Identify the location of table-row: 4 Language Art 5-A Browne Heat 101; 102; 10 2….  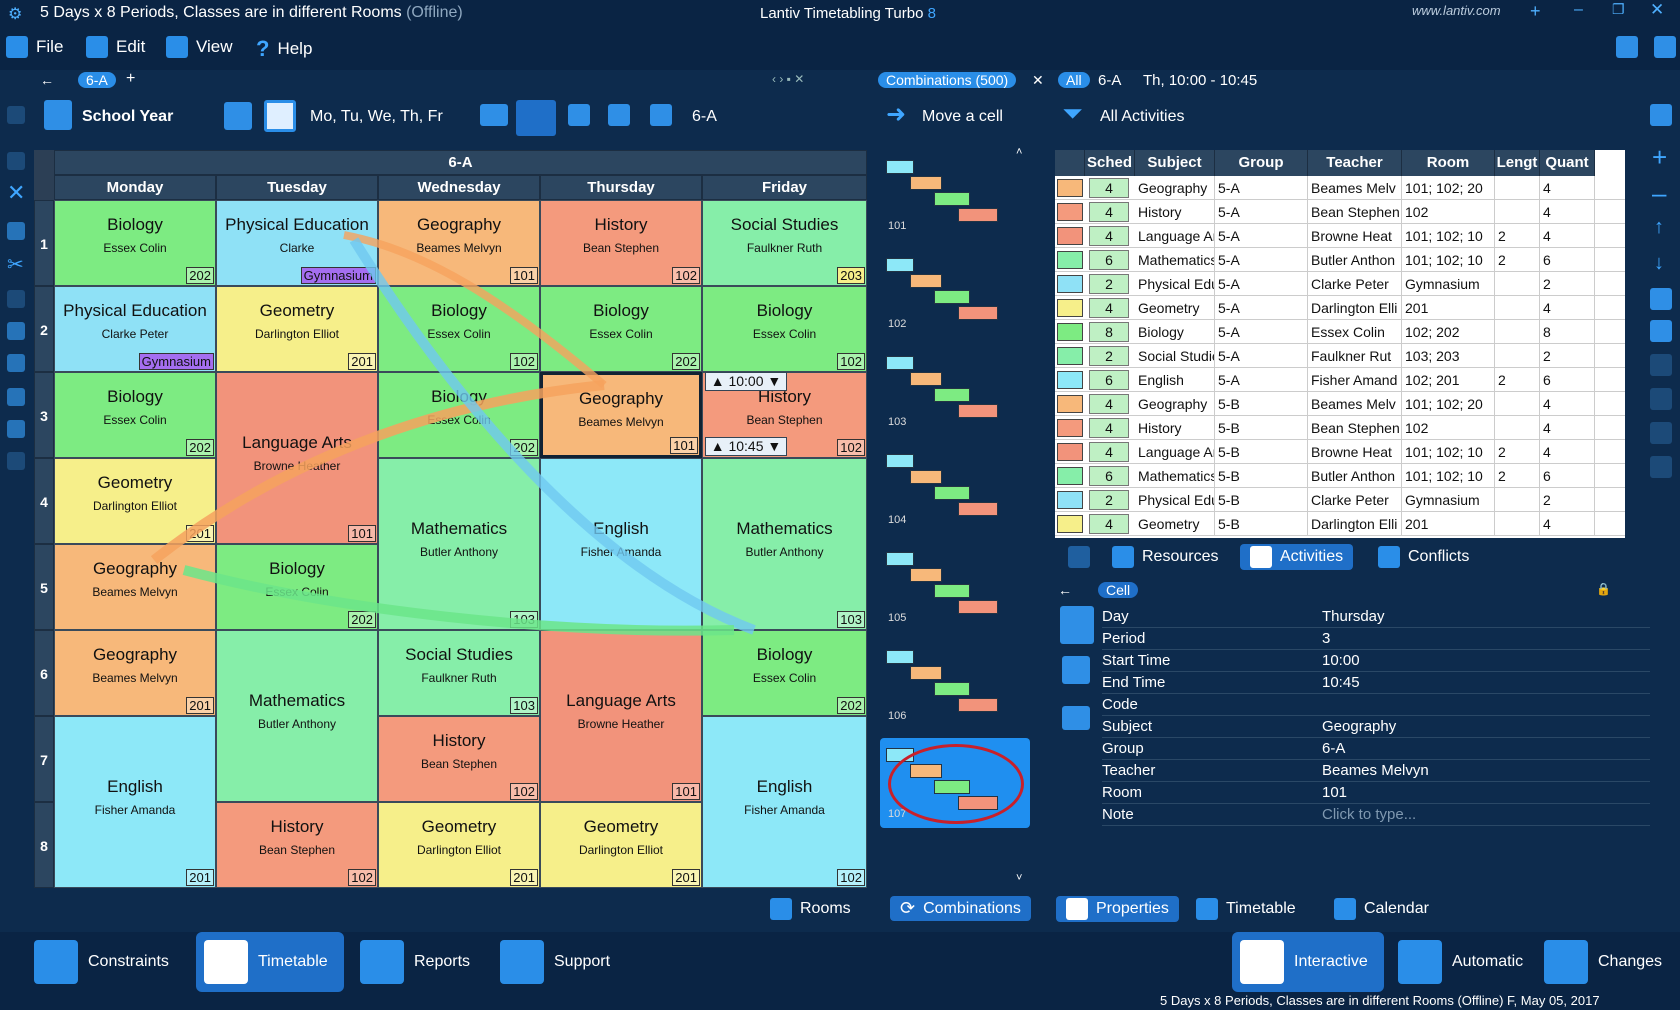
(1340, 236).